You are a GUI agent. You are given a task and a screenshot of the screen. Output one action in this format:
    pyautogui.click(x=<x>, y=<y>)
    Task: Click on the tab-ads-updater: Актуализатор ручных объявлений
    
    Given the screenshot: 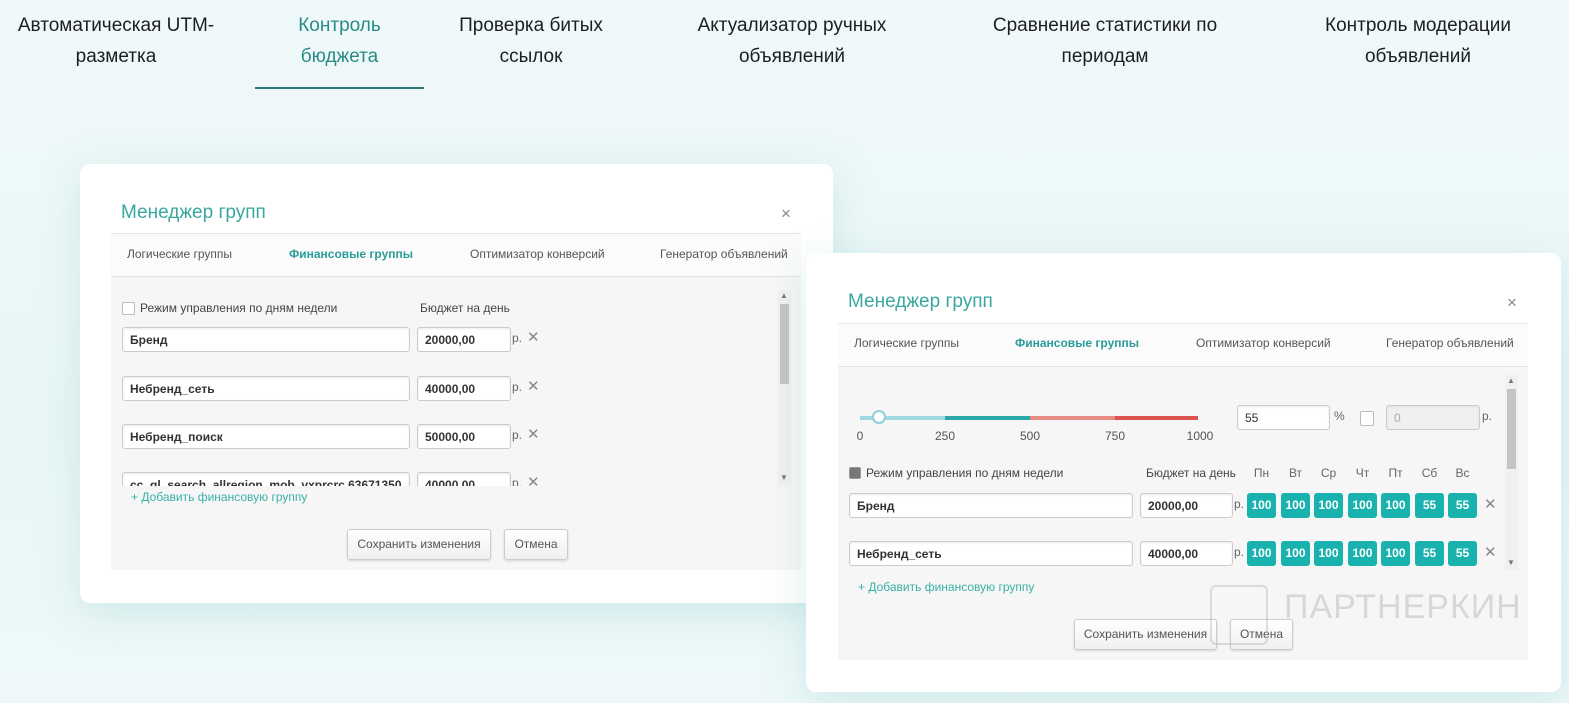 What is the action you would take?
    pyautogui.click(x=792, y=41)
    